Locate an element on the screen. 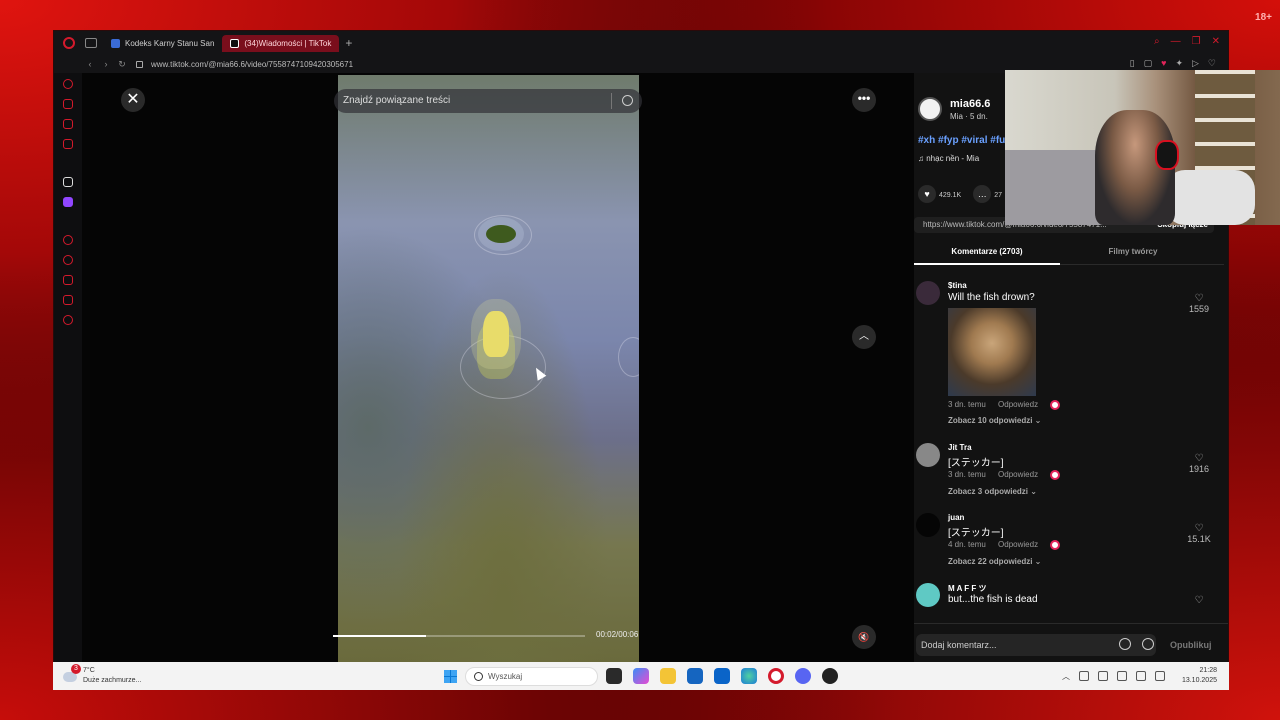  snapshot-icon: ▢ is located at coordinates (1148, 63).